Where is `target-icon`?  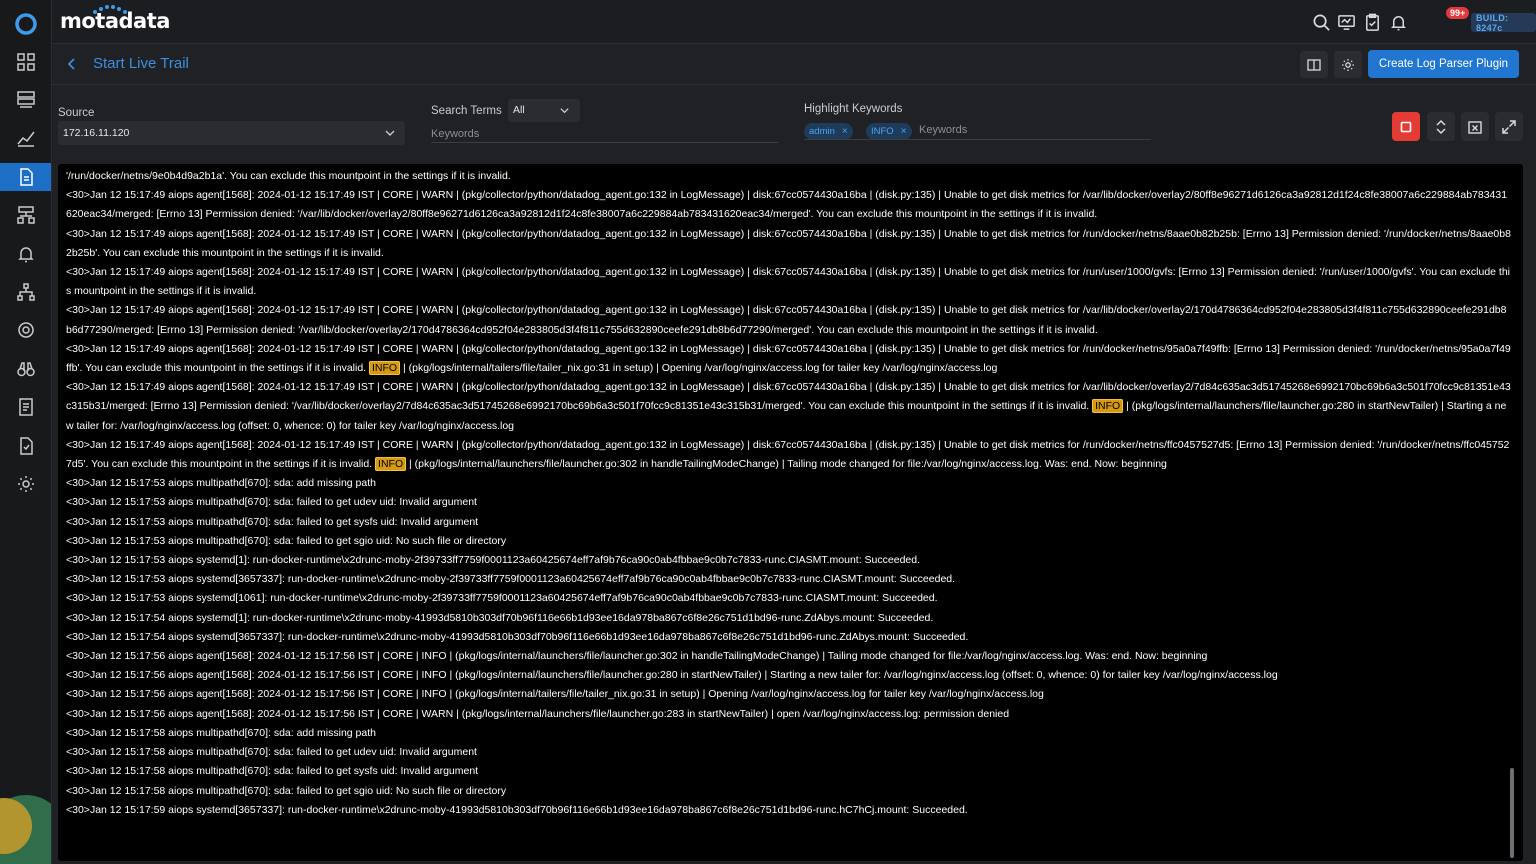
target-icon is located at coordinates (26, 330).